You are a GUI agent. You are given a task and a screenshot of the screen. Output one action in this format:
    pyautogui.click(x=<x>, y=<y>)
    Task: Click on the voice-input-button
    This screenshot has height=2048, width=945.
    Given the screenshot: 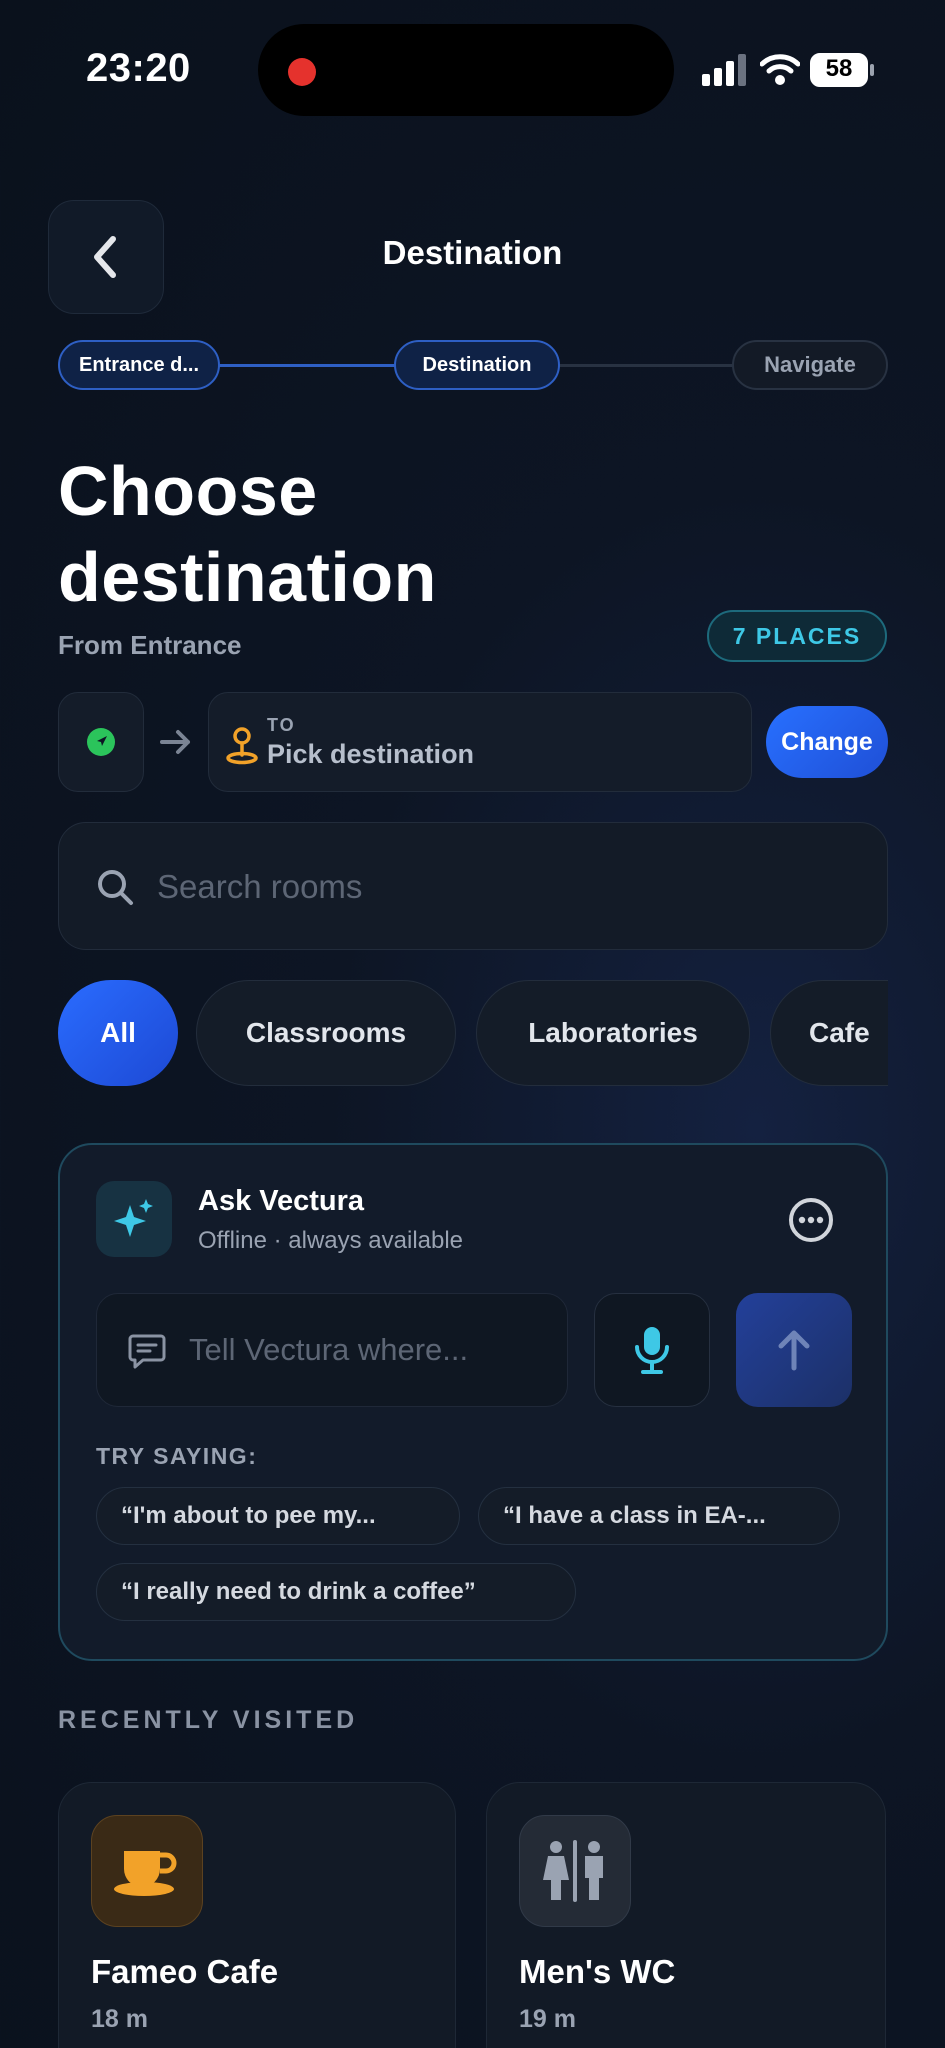 What is the action you would take?
    pyautogui.click(x=652, y=1350)
    